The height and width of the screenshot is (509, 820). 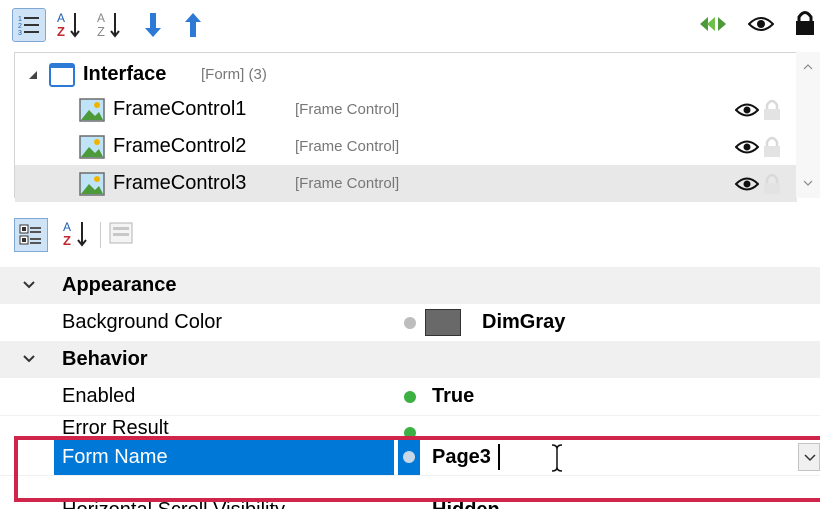 What do you see at coordinates (20, 26) in the screenshot?
I see `svg-text: 2` at bounding box center [20, 26].